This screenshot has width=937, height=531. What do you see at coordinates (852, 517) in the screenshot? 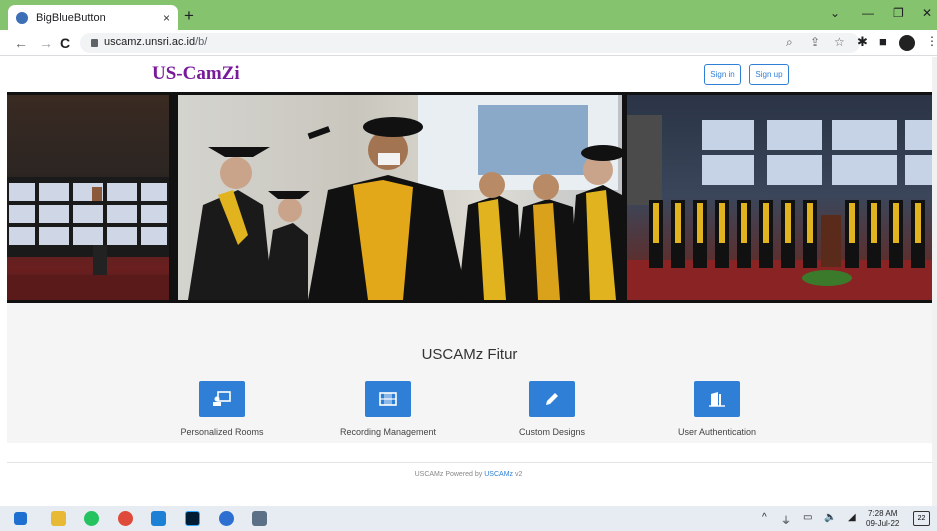
I see `wifi-icon: ◢` at bounding box center [852, 517].